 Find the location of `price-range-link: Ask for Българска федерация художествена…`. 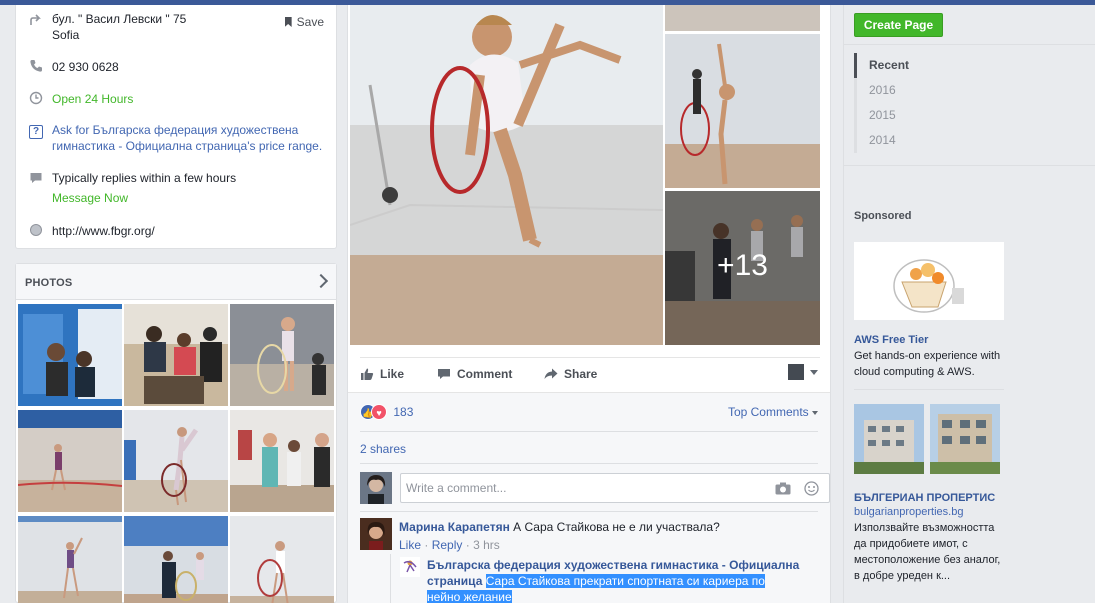

price-range-link: Ask for Българска федерация художествена… is located at coordinates (187, 138).